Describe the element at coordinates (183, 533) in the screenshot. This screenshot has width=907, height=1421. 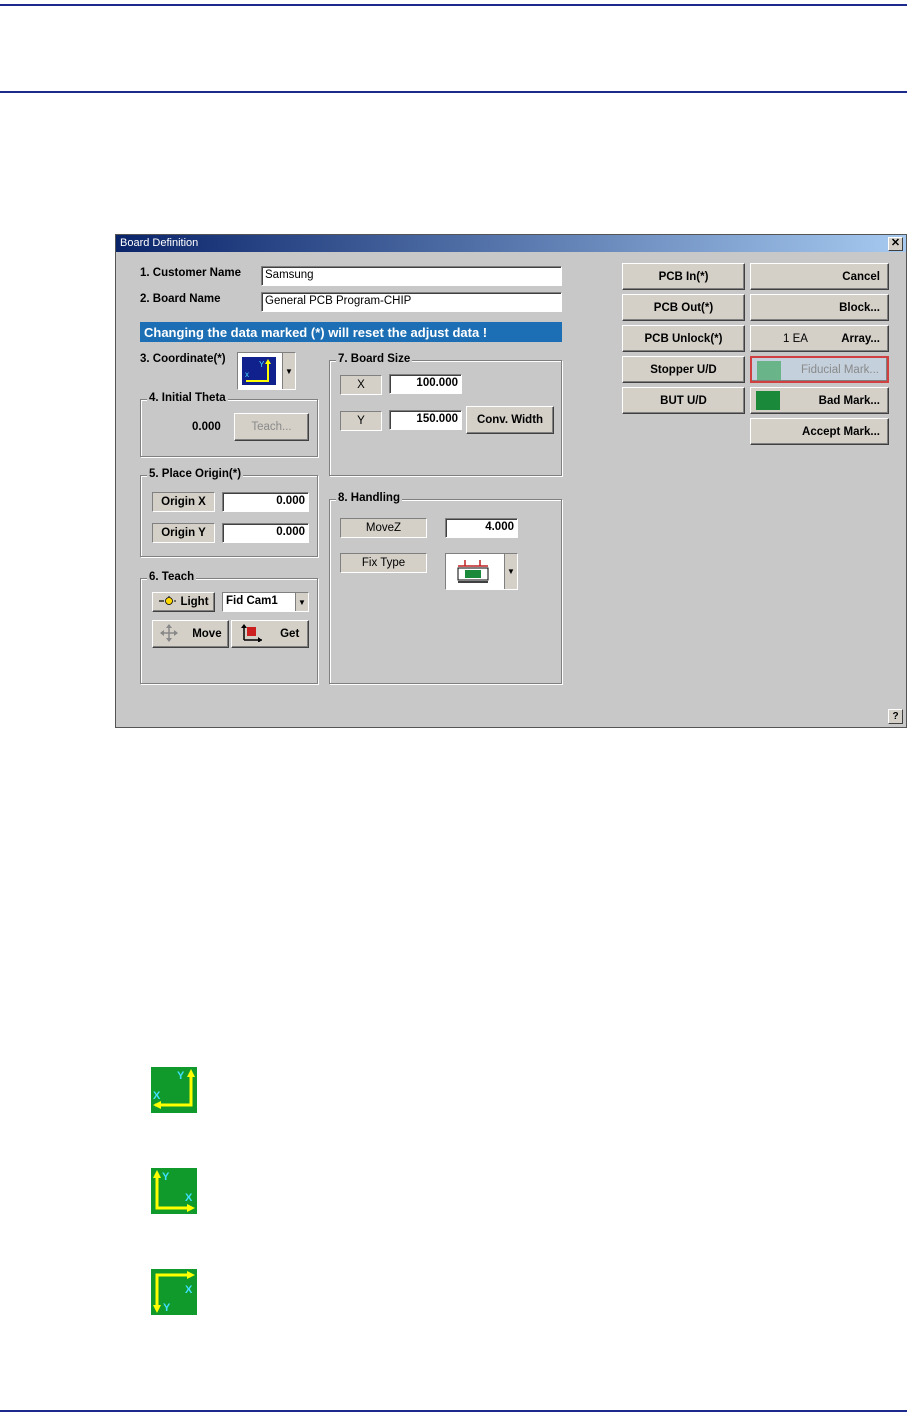
I see `origin-y-label: Origin Y` at that location.